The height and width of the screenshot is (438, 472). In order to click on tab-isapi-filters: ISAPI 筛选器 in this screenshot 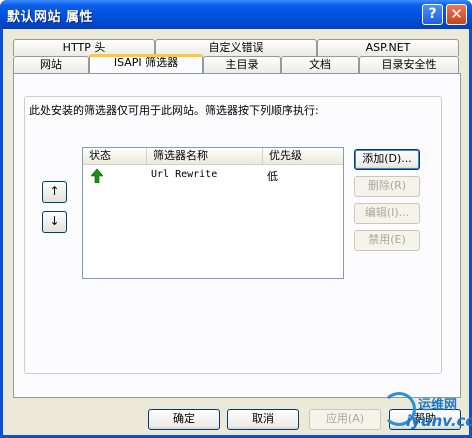, I will do `click(146, 63)`.